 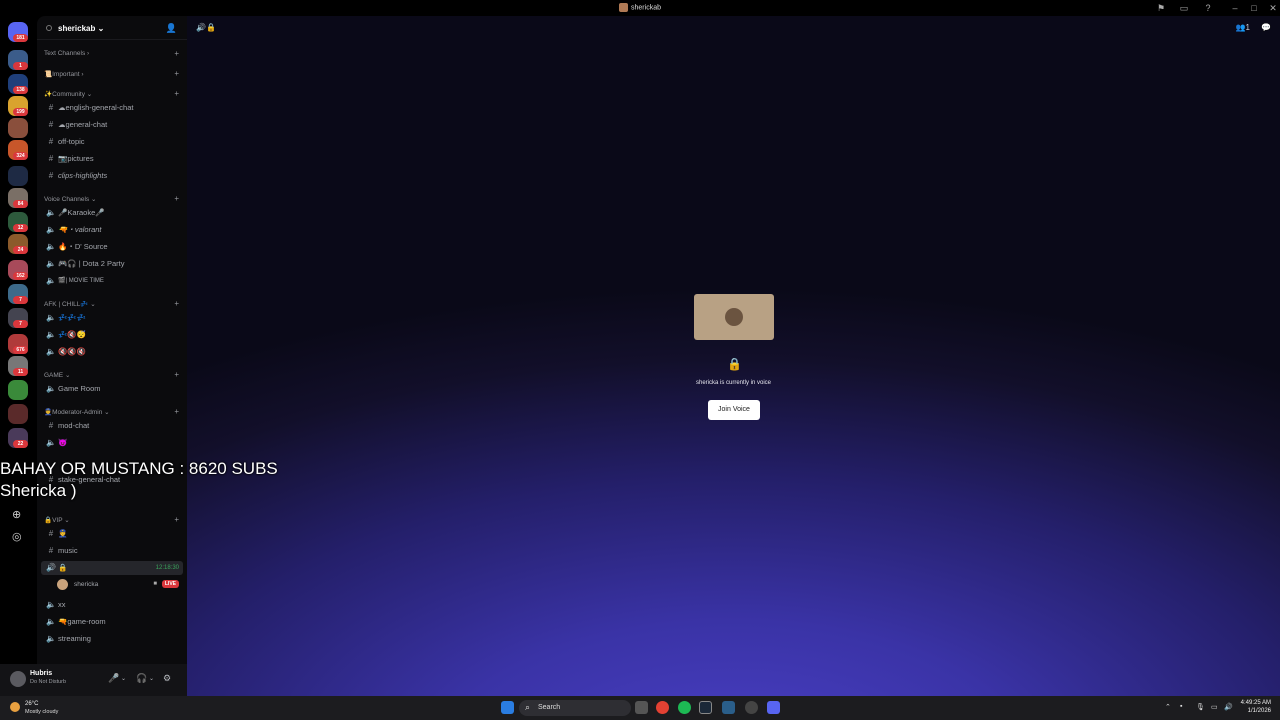 What do you see at coordinates (66, 53) in the screenshot?
I see `category-text-channels: Text Channels ›` at bounding box center [66, 53].